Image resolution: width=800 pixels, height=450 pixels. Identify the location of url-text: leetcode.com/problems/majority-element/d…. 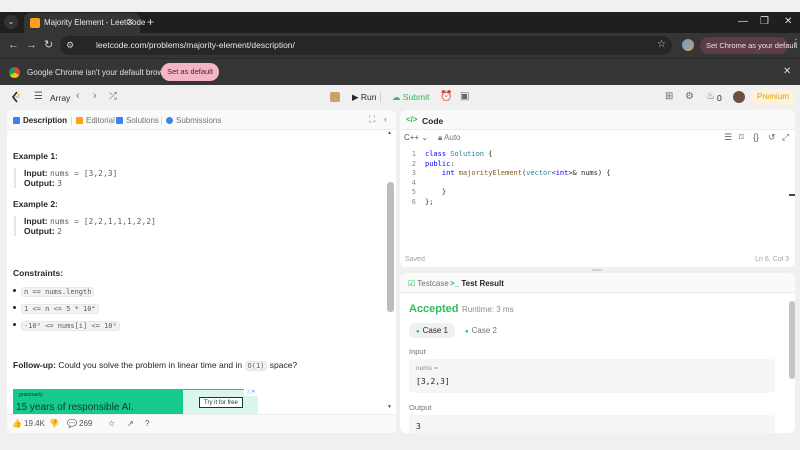
(195, 45).